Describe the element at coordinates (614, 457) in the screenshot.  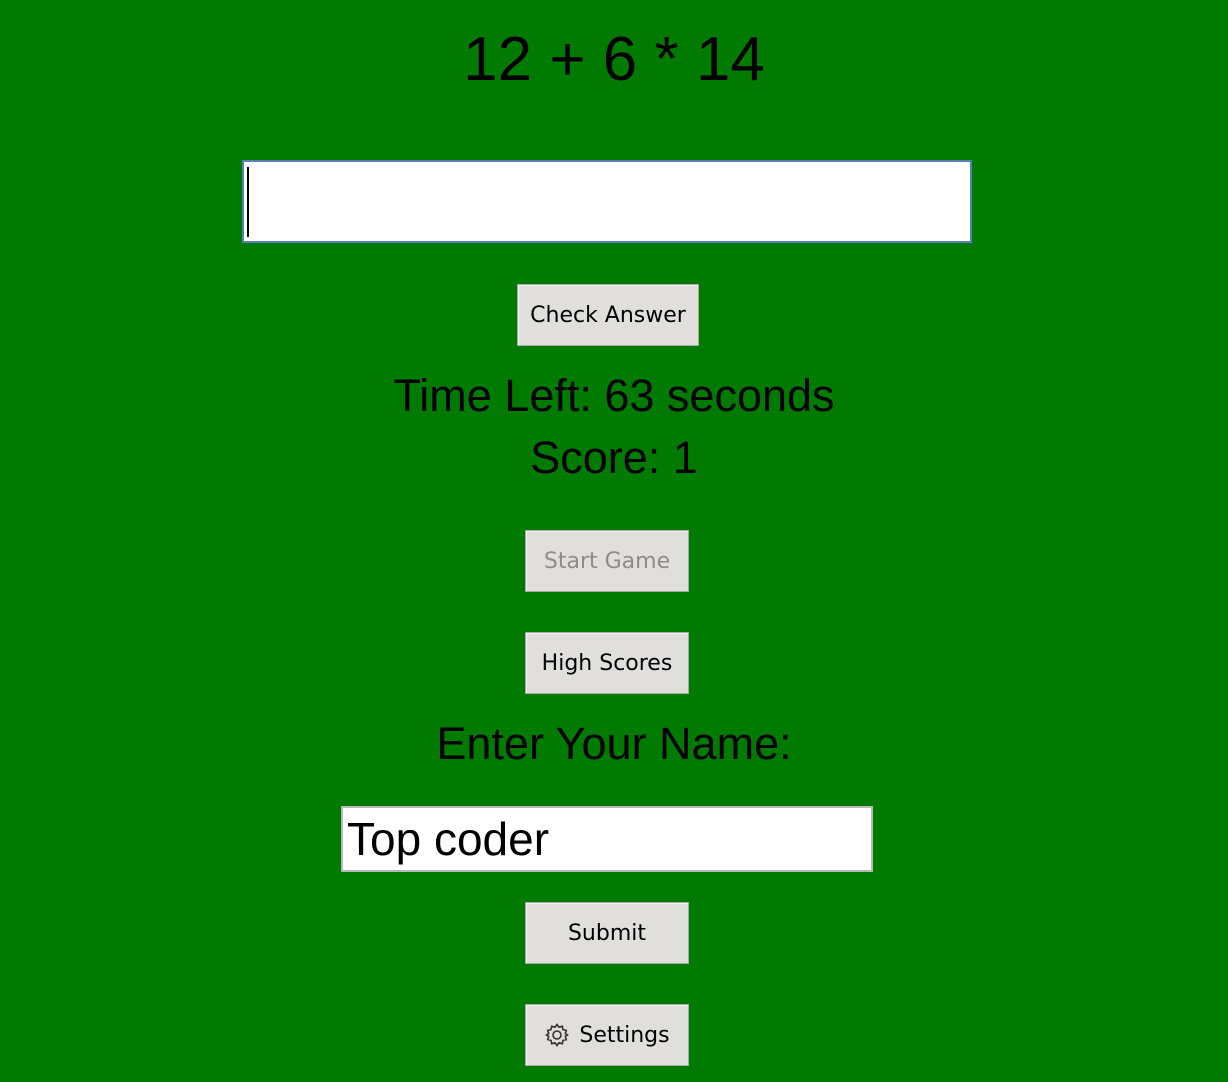
I see `score-label: Score: 1` at that location.